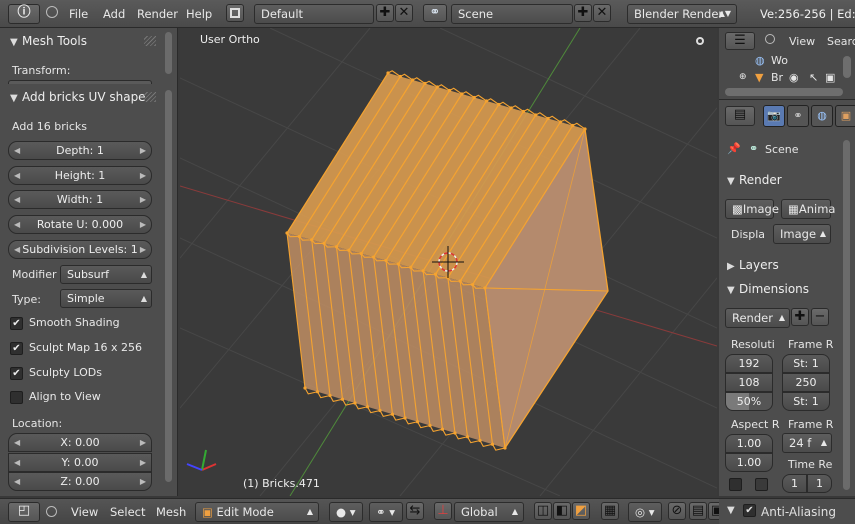  What do you see at coordinates (80, 324) in the screenshot?
I see `smooth-shading-checkbox: ✔ Smooth Shading` at bounding box center [80, 324].